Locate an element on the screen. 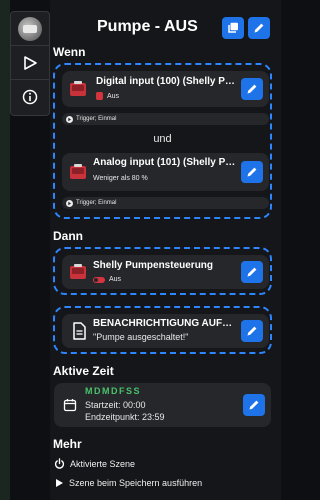 The height and width of the screenshot is (500, 320). activated-scene-label: Aktivierte Szene is located at coordinates (103, 463).